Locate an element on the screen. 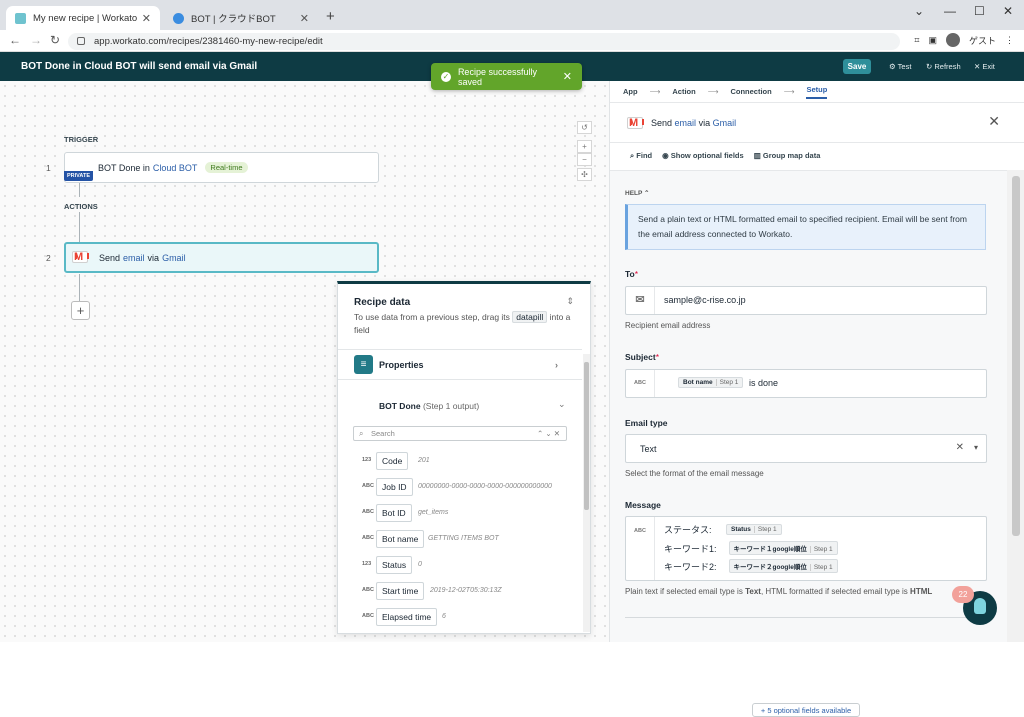 The image size is (1024, 717). zoom-out-icon: − is located at coordinates (584, 159).